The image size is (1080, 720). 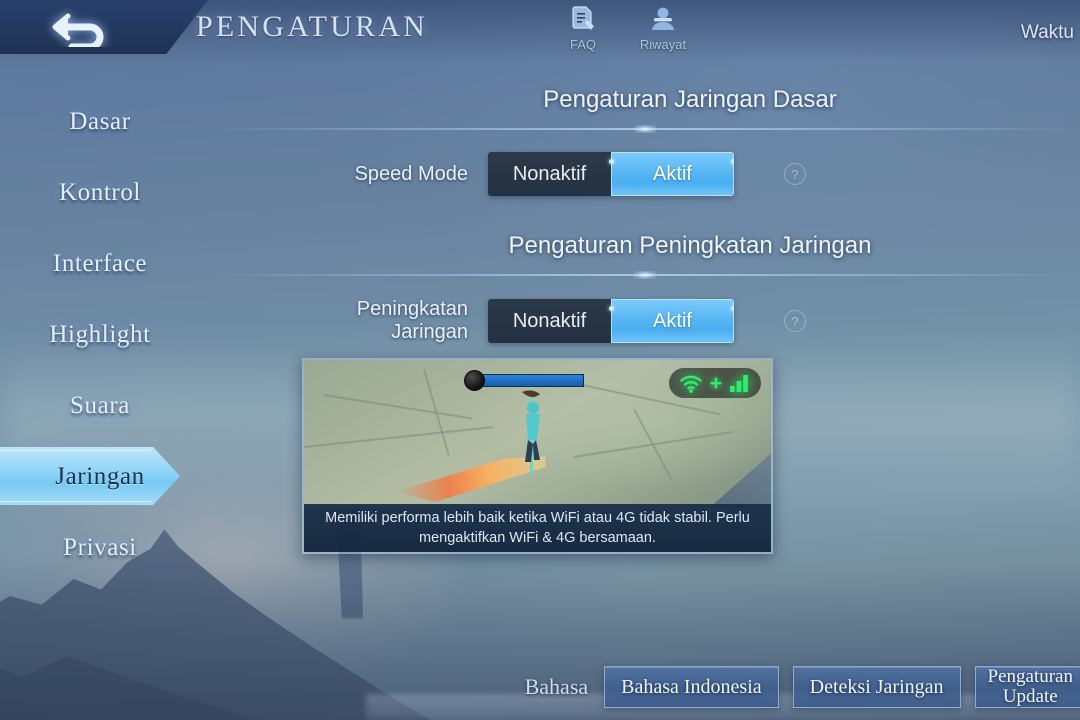 I want to click on preview-network-badge: +, so click(x=714, y=383).